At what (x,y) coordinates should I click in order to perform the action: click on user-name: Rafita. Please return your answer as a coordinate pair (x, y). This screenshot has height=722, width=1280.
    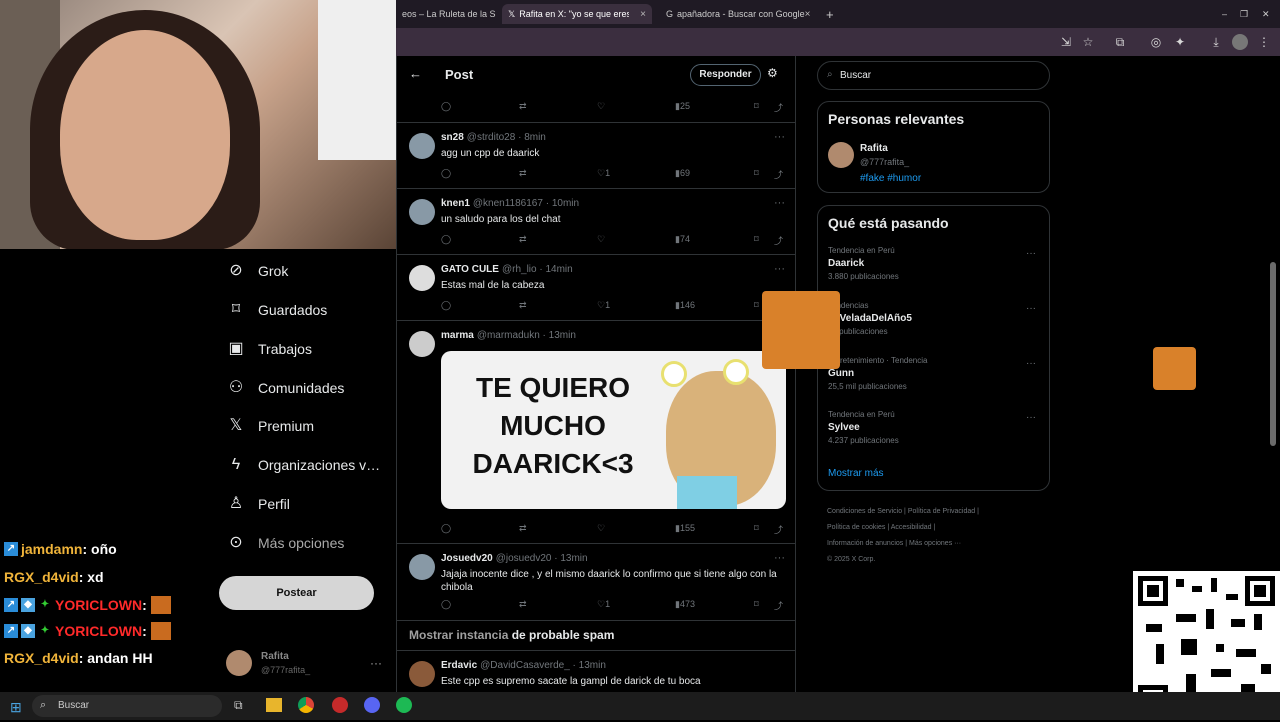
    Looking at the image, I should click on (874, 148).